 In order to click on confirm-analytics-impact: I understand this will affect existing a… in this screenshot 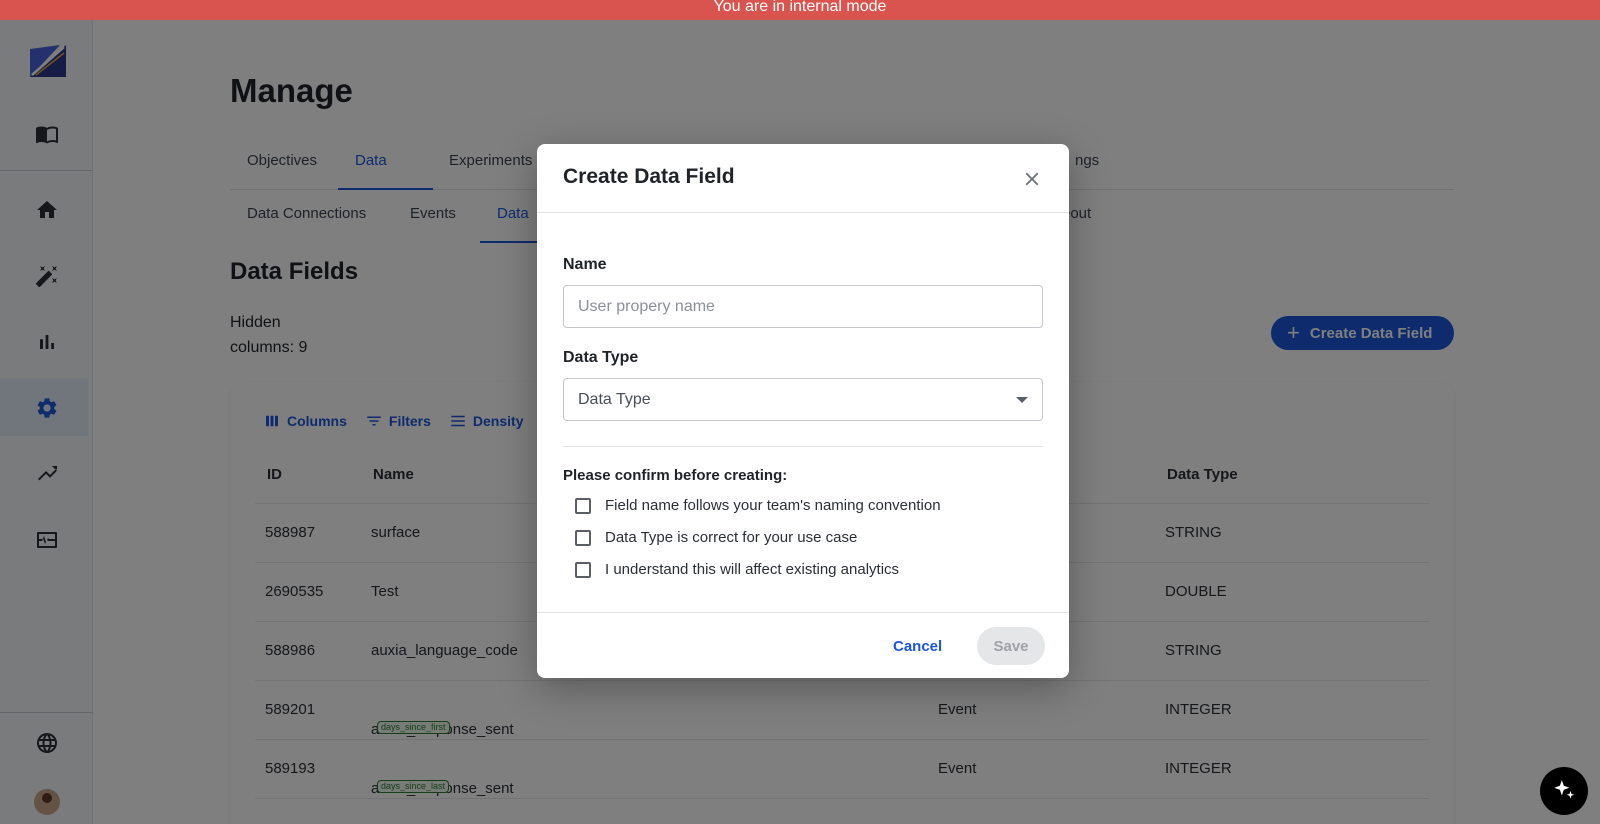, I will do `click(737, 569)`.